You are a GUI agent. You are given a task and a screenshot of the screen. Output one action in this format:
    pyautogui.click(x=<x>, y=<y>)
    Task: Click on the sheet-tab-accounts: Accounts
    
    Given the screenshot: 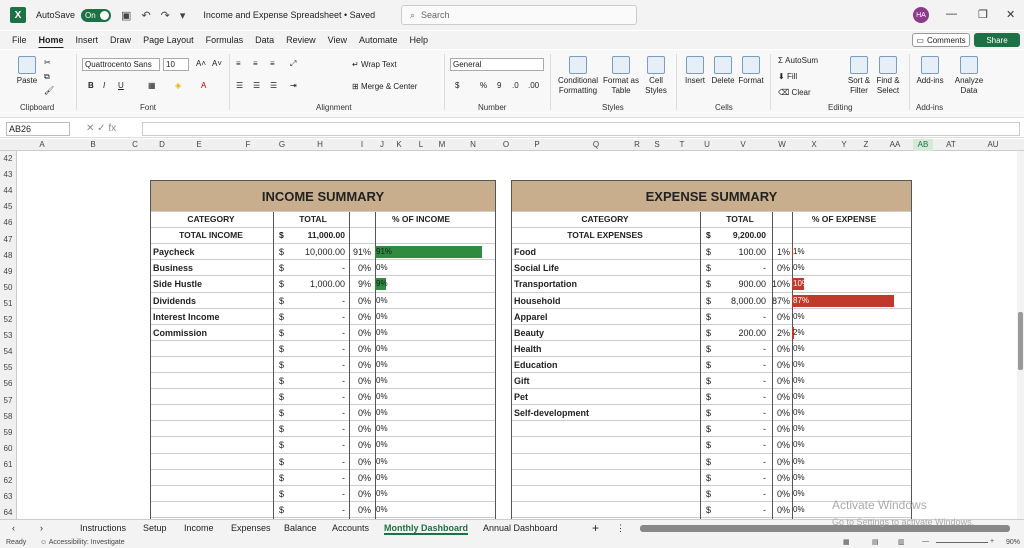 What is the action you would take?
    pyautogui.click(x=350, y=528)
    